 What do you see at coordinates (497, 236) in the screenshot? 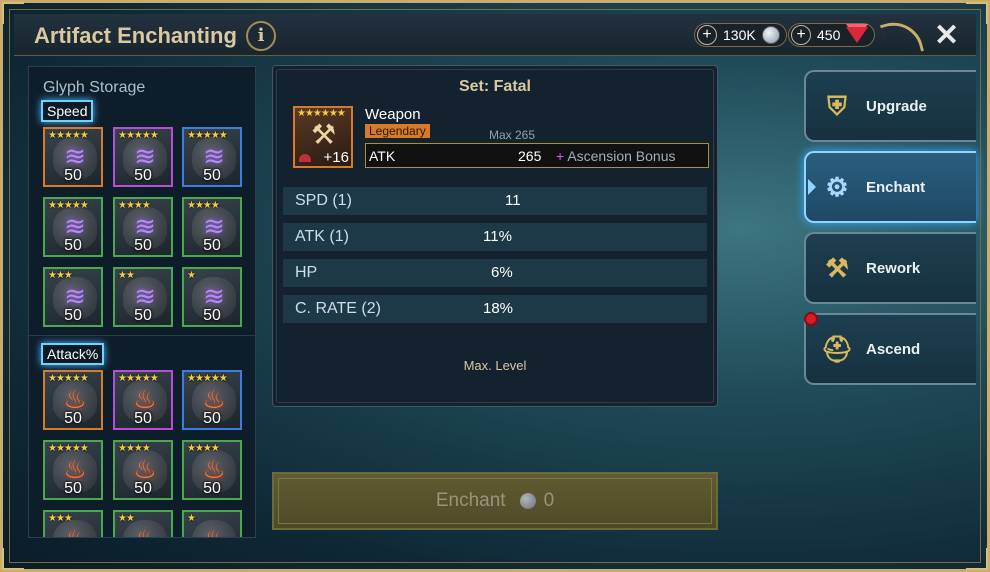
I see `substat-value: 11%` at bounding box center [497, 236].